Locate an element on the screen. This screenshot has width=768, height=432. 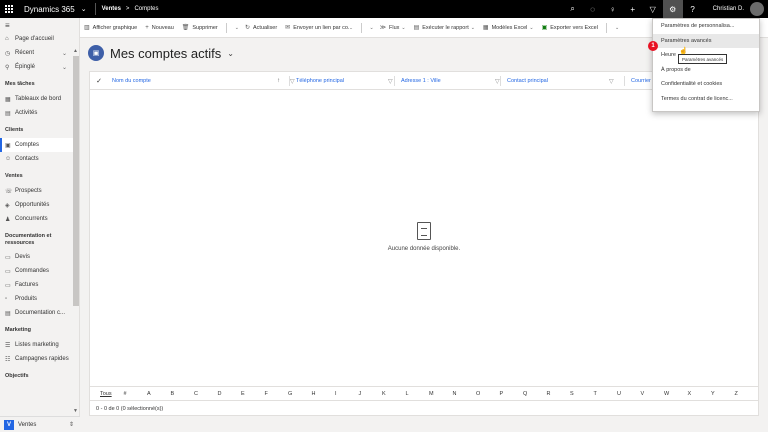
alpha-filter-letter: N is located at coordinates (465, 394).